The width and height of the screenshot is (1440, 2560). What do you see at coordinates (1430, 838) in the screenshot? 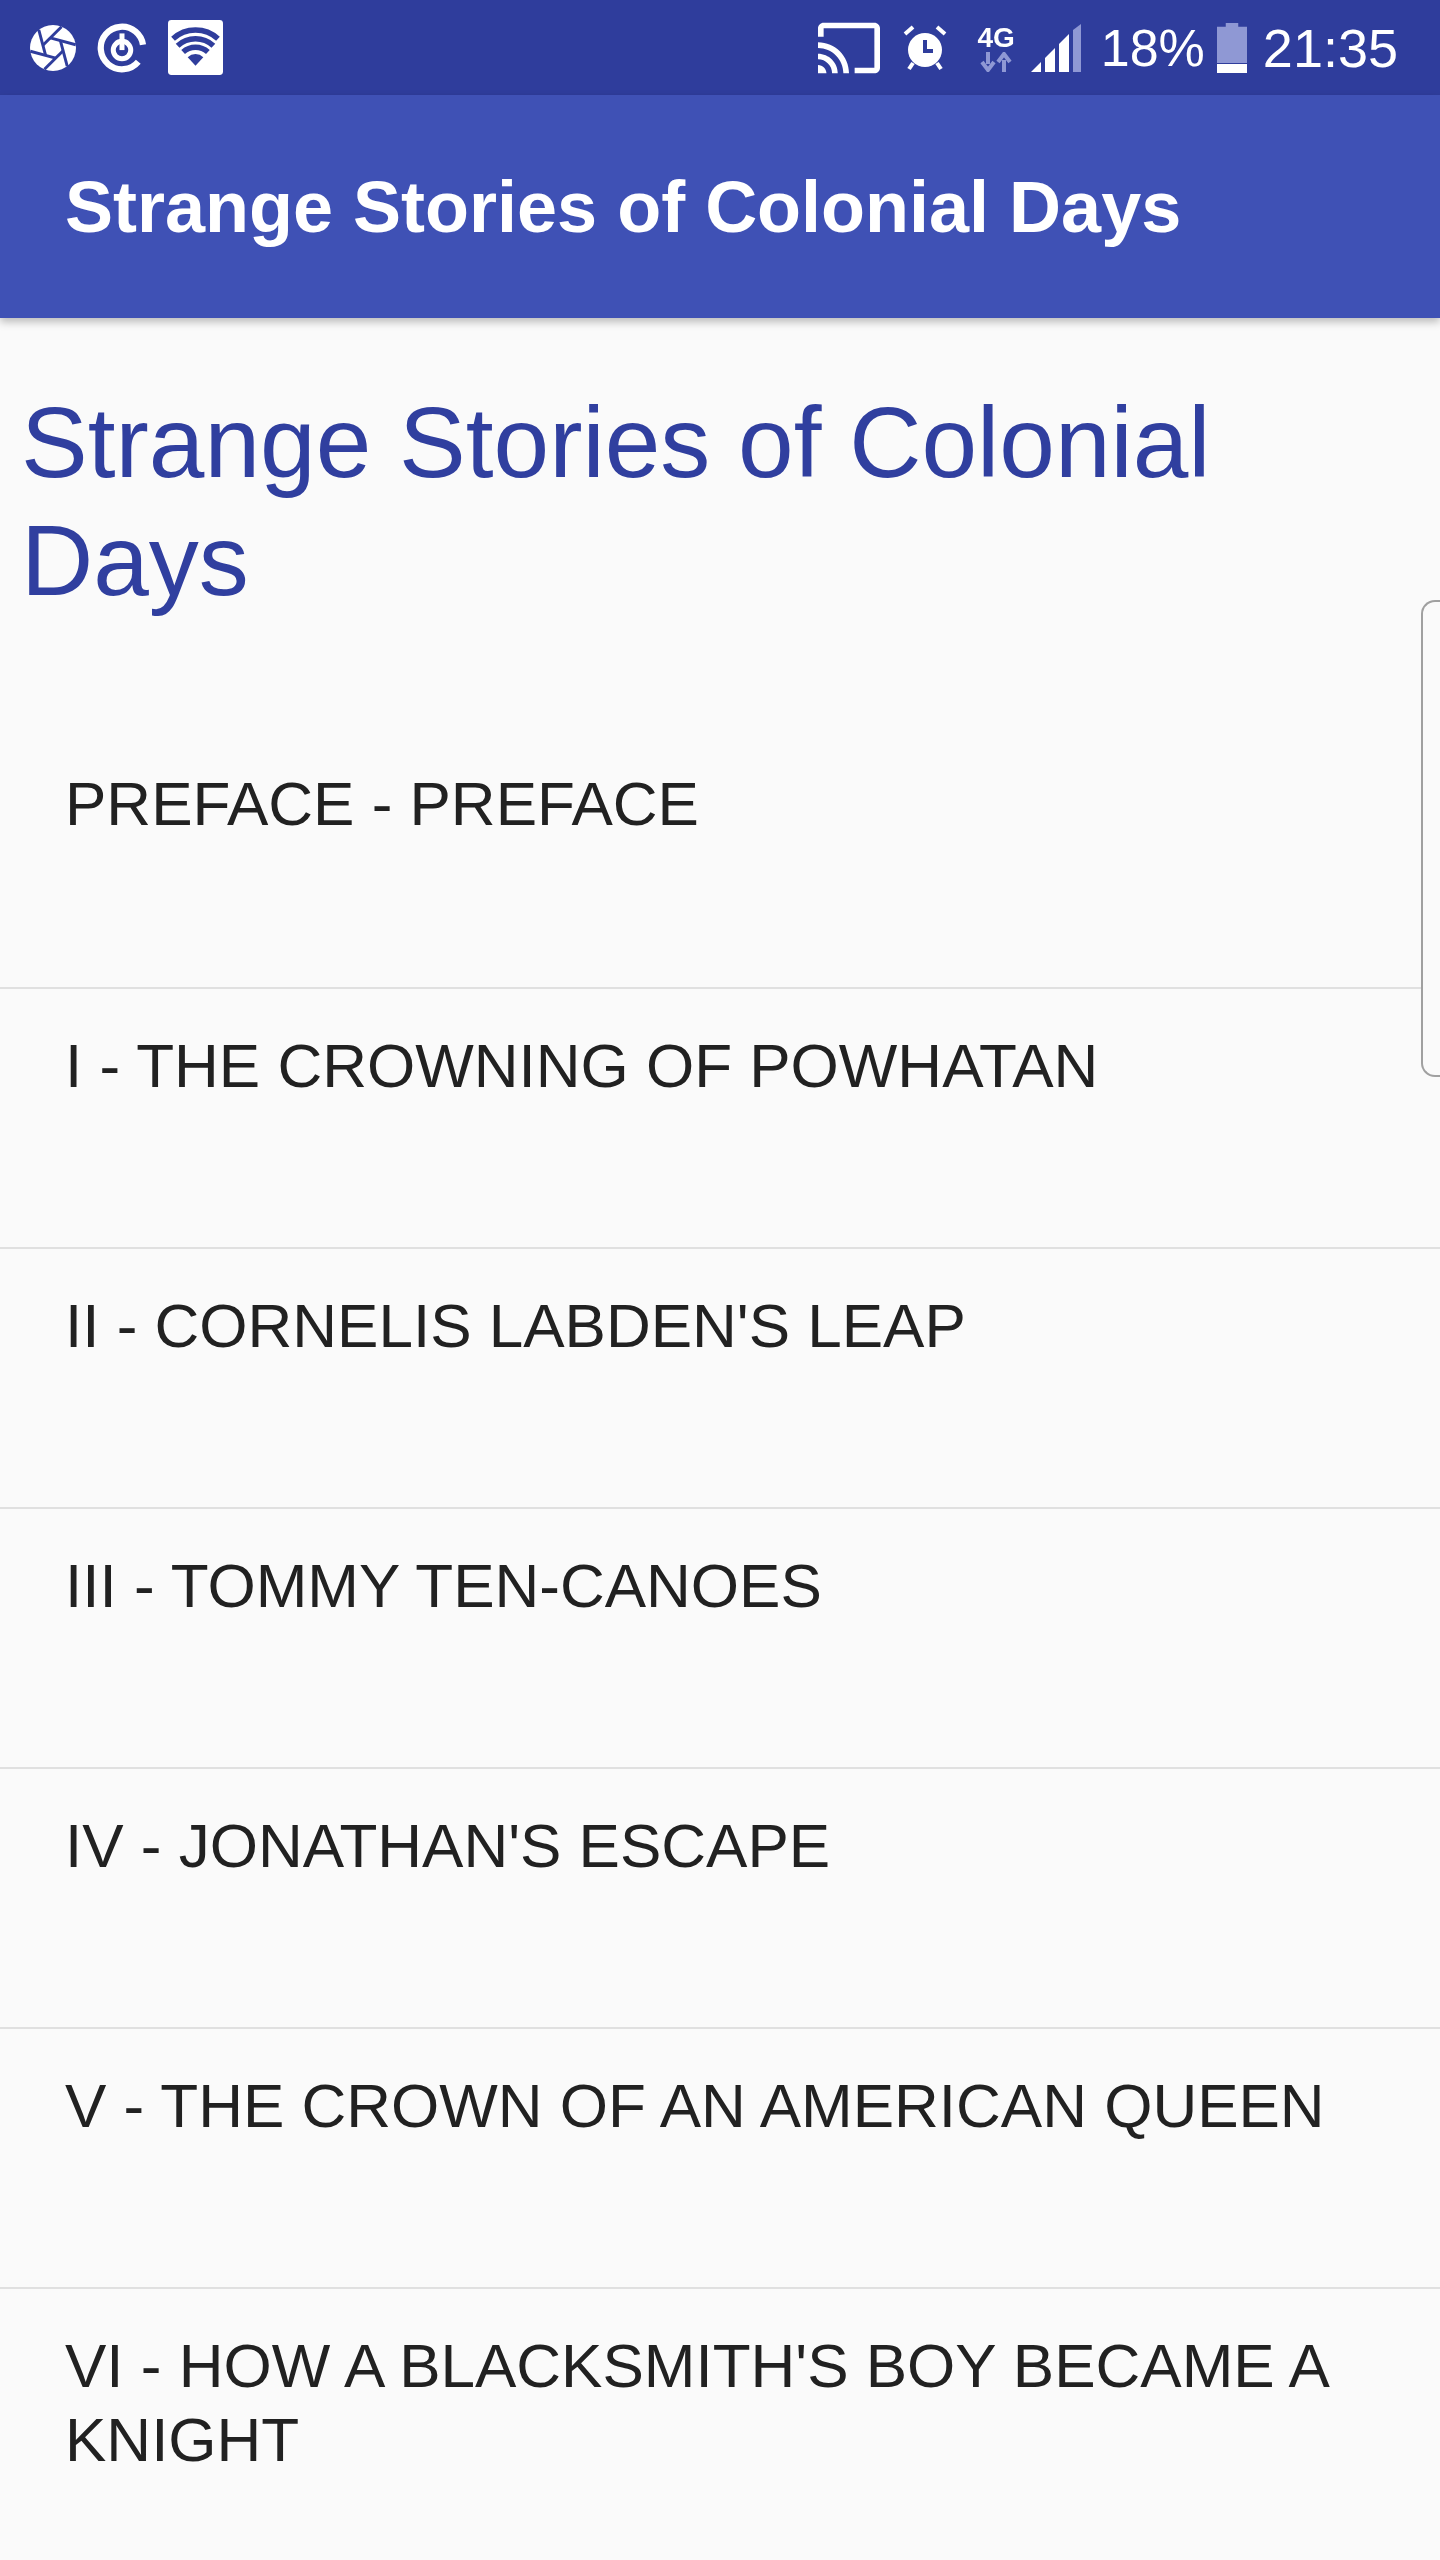
I see `scroll-handle` at bounding box center [1430, 838].